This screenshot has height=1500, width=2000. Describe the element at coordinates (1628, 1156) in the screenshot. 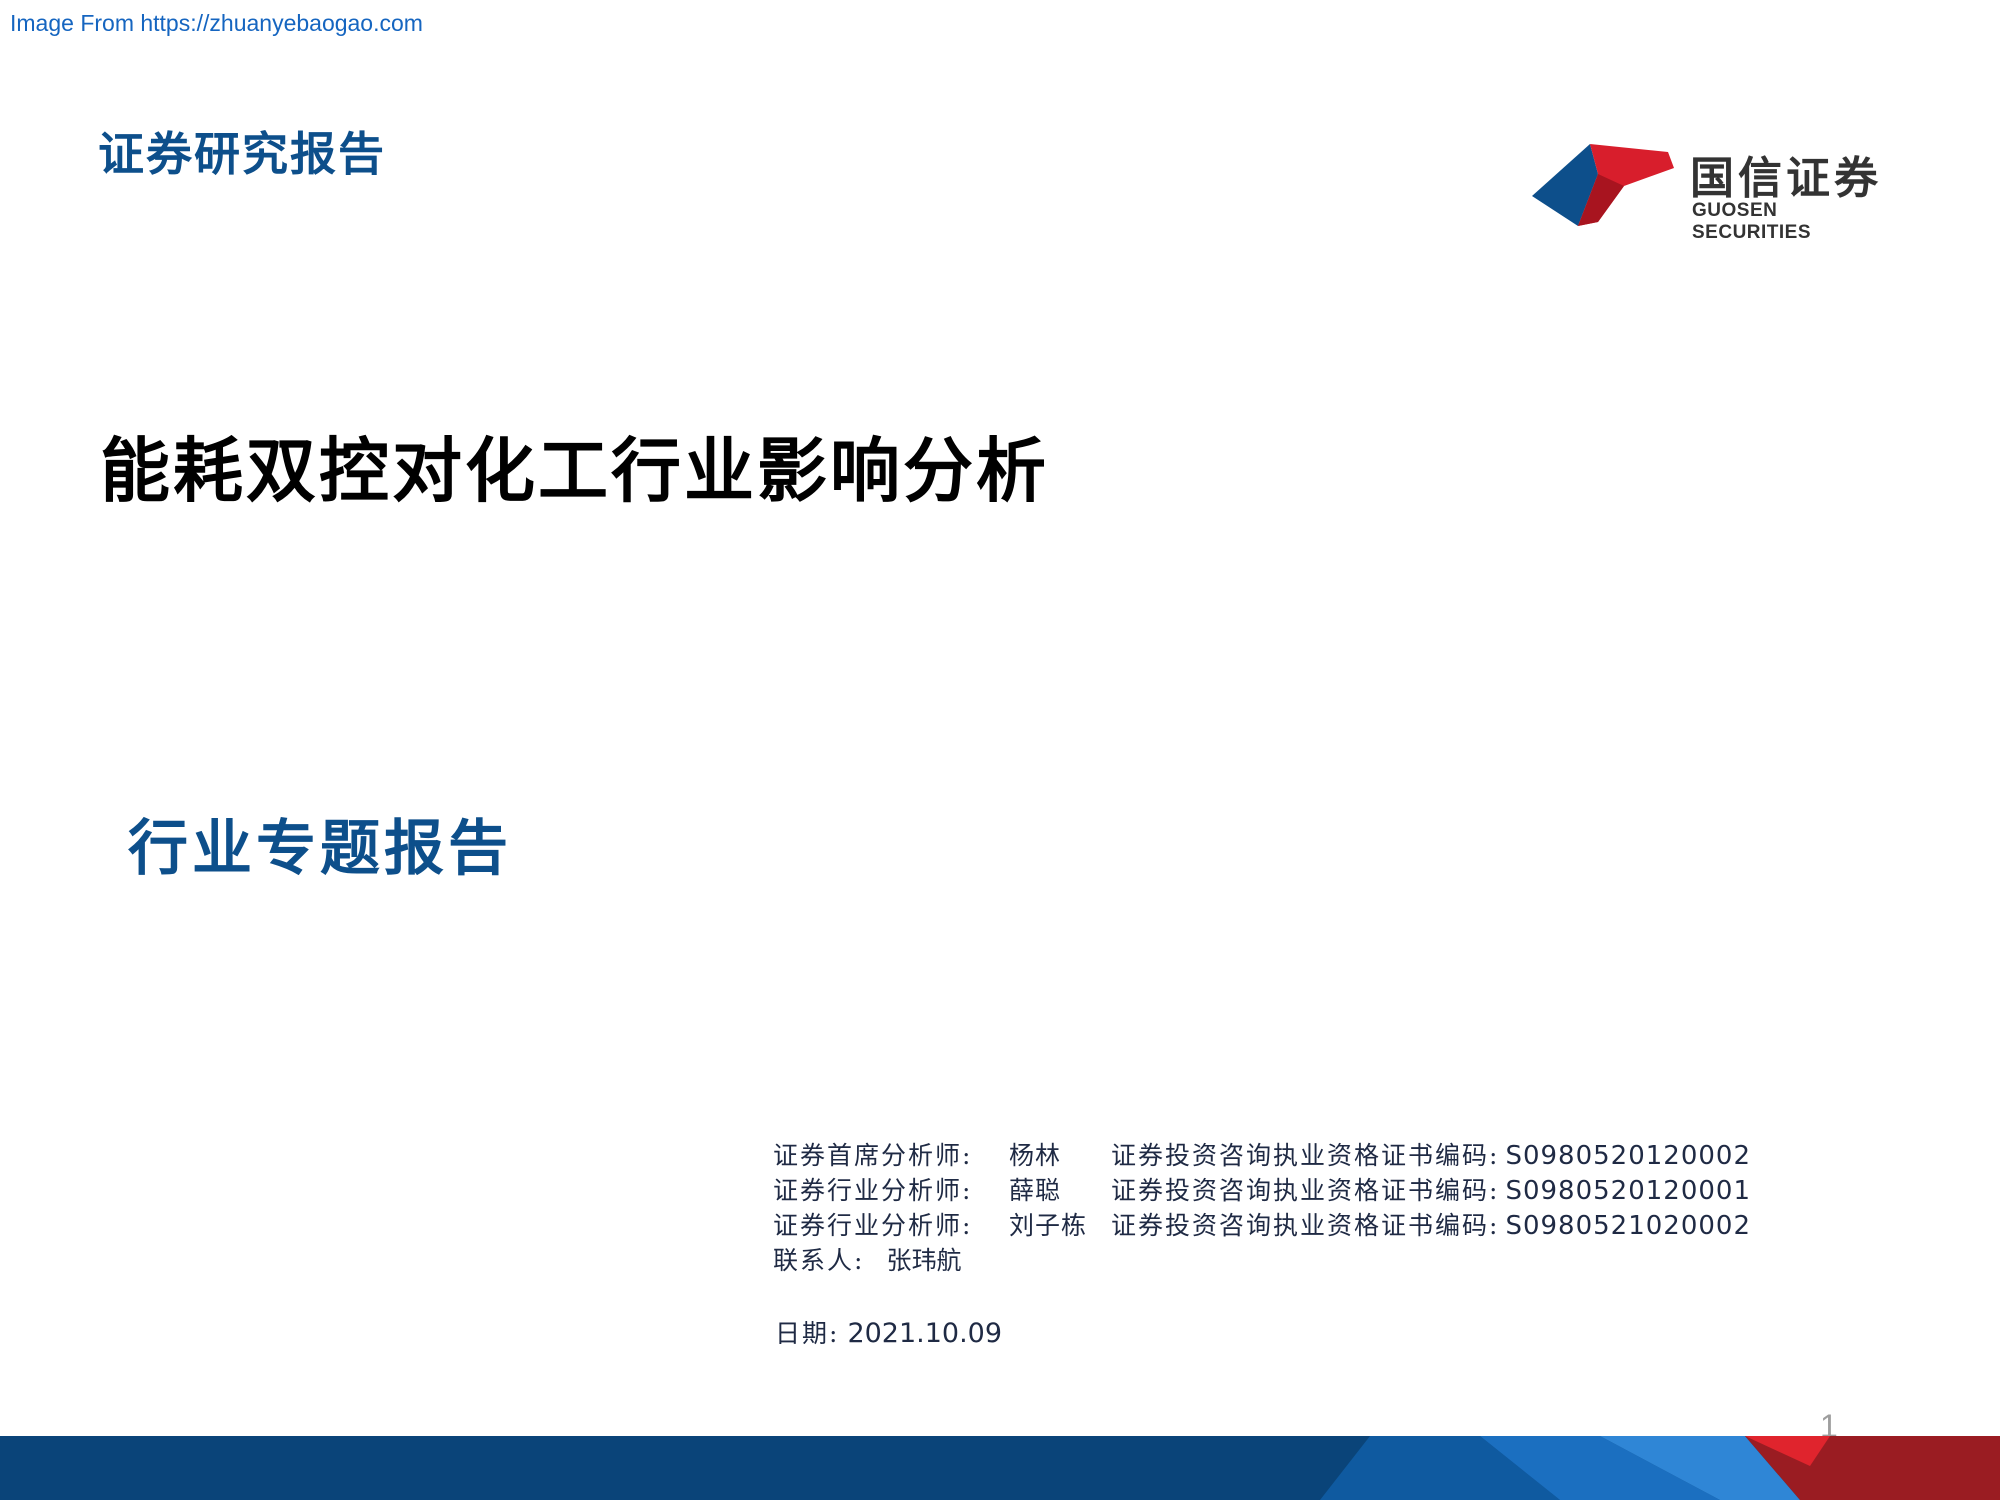

I see `cert-code: S0980520120002` at that location.